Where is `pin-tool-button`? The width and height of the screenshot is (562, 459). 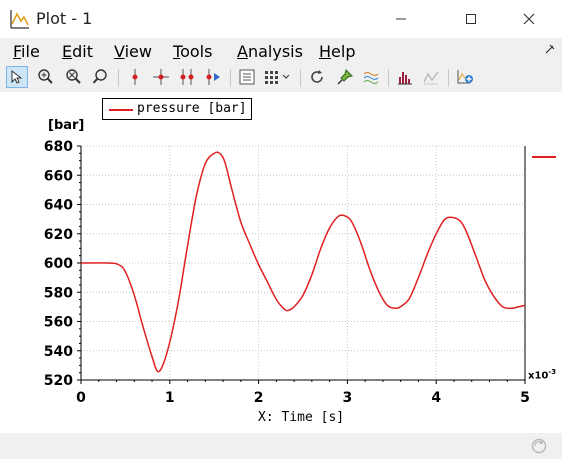
pin-tool-button is located at coordinates (345, 77).